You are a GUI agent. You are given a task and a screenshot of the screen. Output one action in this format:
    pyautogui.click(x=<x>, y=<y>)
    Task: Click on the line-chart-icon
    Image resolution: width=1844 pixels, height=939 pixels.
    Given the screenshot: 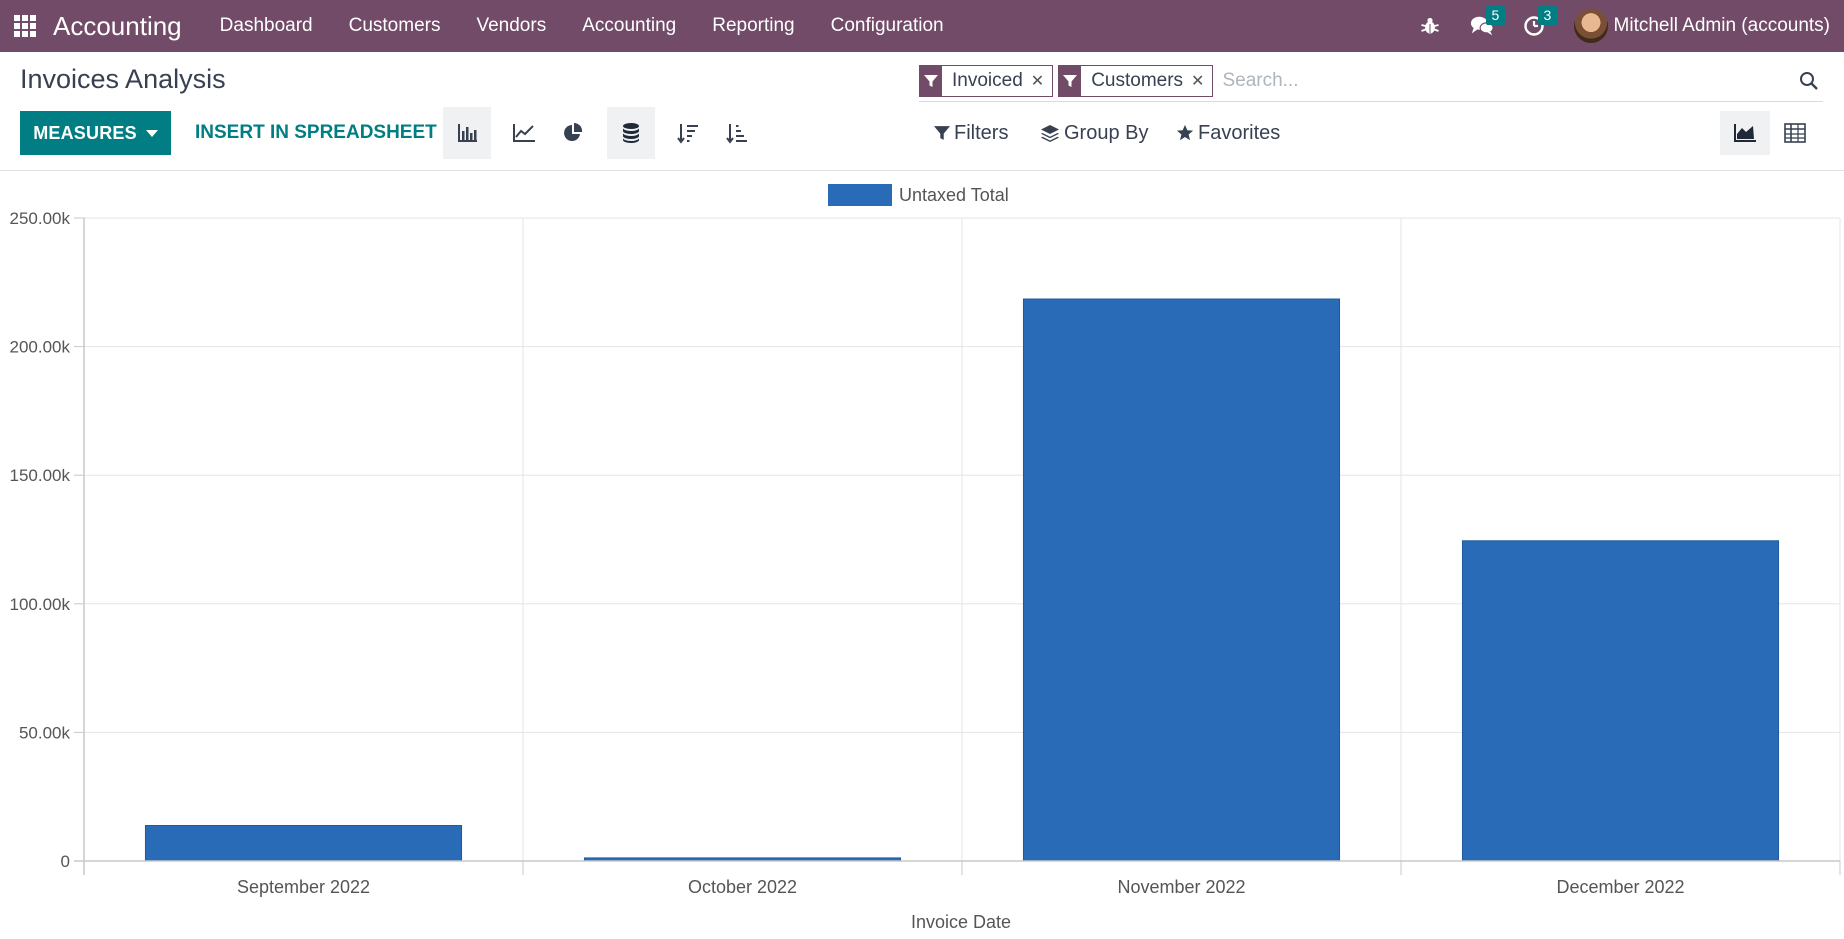 What is the action you would take?
    pyautogui.click(x=524, y=133)
    